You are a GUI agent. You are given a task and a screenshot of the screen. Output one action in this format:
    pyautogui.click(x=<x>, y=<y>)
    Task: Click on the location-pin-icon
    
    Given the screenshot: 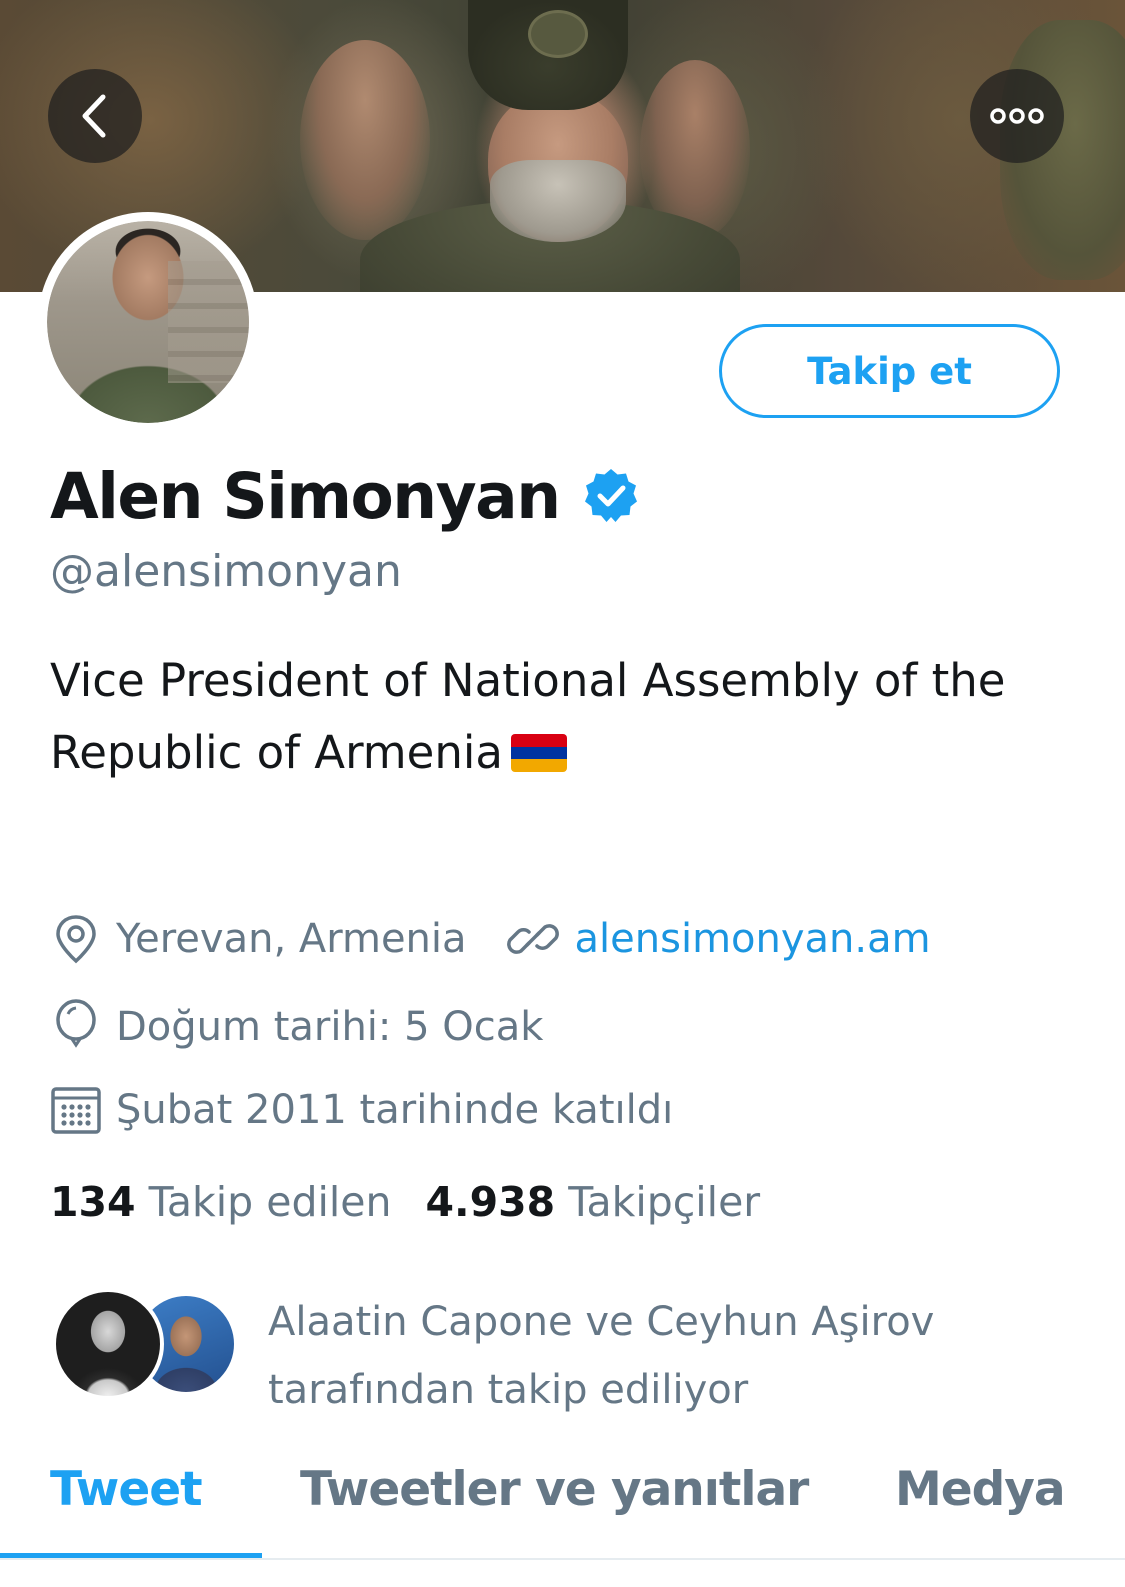 What is the action you would take?
    pyautogui.click(x=76, y=939)
    